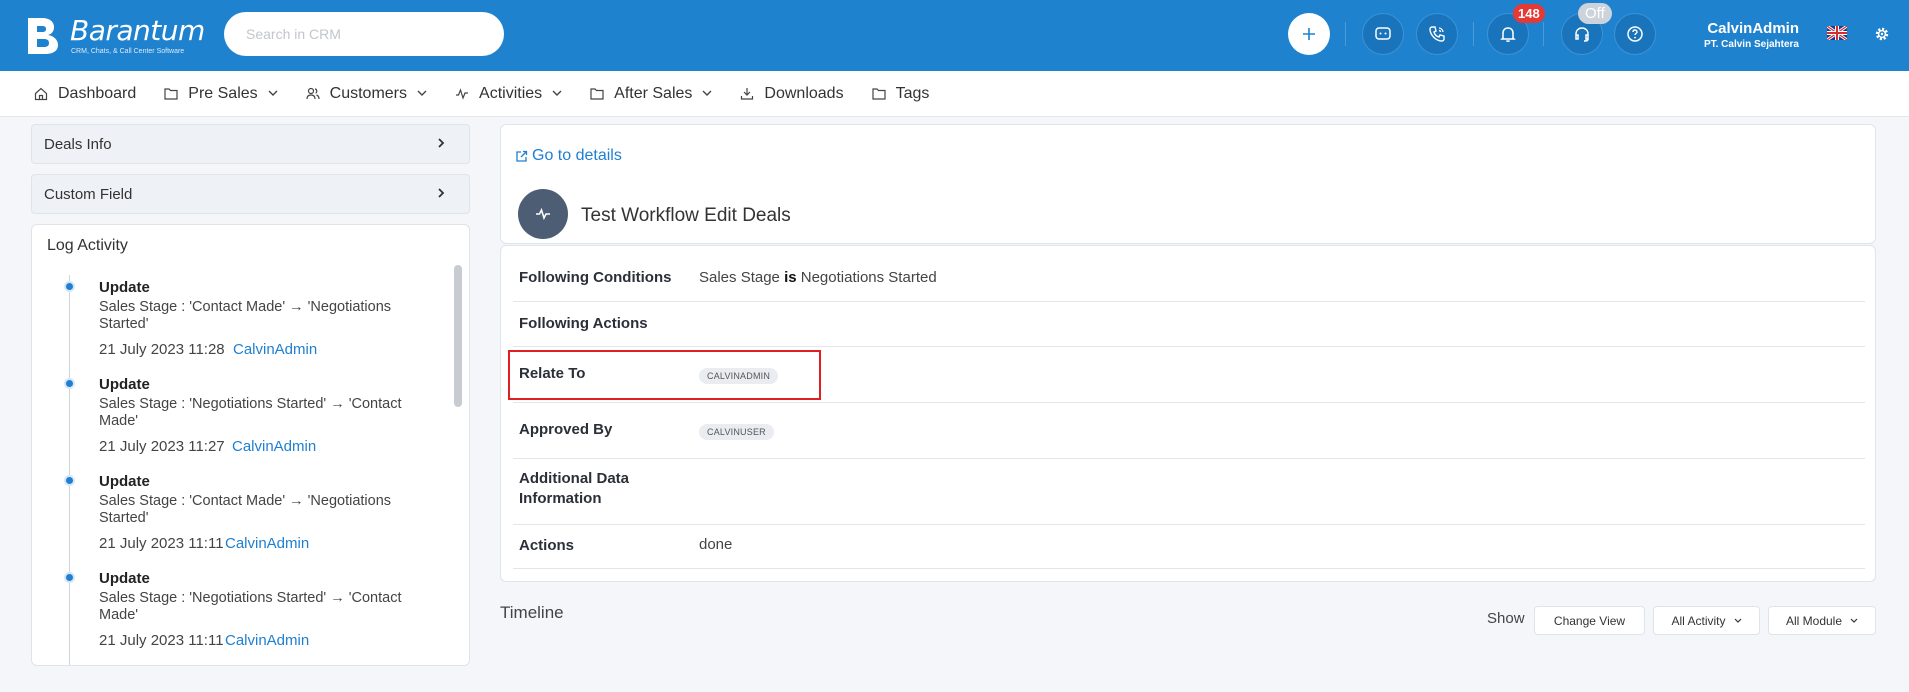  What do you see at coordinates (736, 432) in the screenshot?
I see `user-tag: CALVINUSER` at bounding box center [736, 432].